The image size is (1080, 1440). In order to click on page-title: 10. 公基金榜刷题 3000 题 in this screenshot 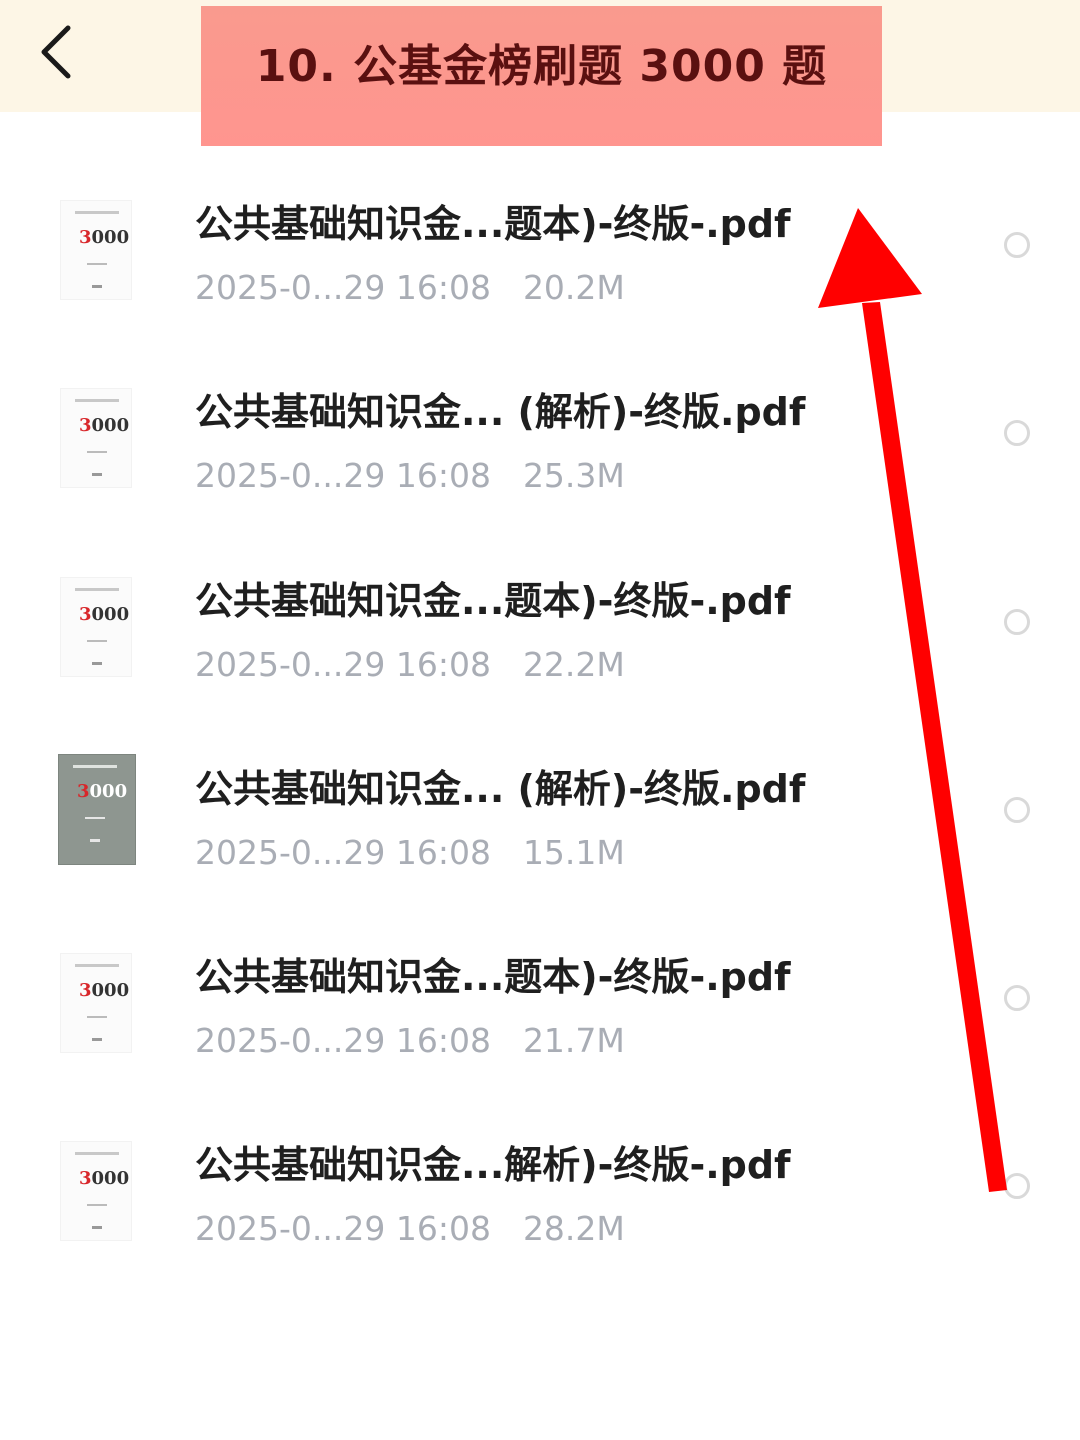, I will do `click(541, 66)`.